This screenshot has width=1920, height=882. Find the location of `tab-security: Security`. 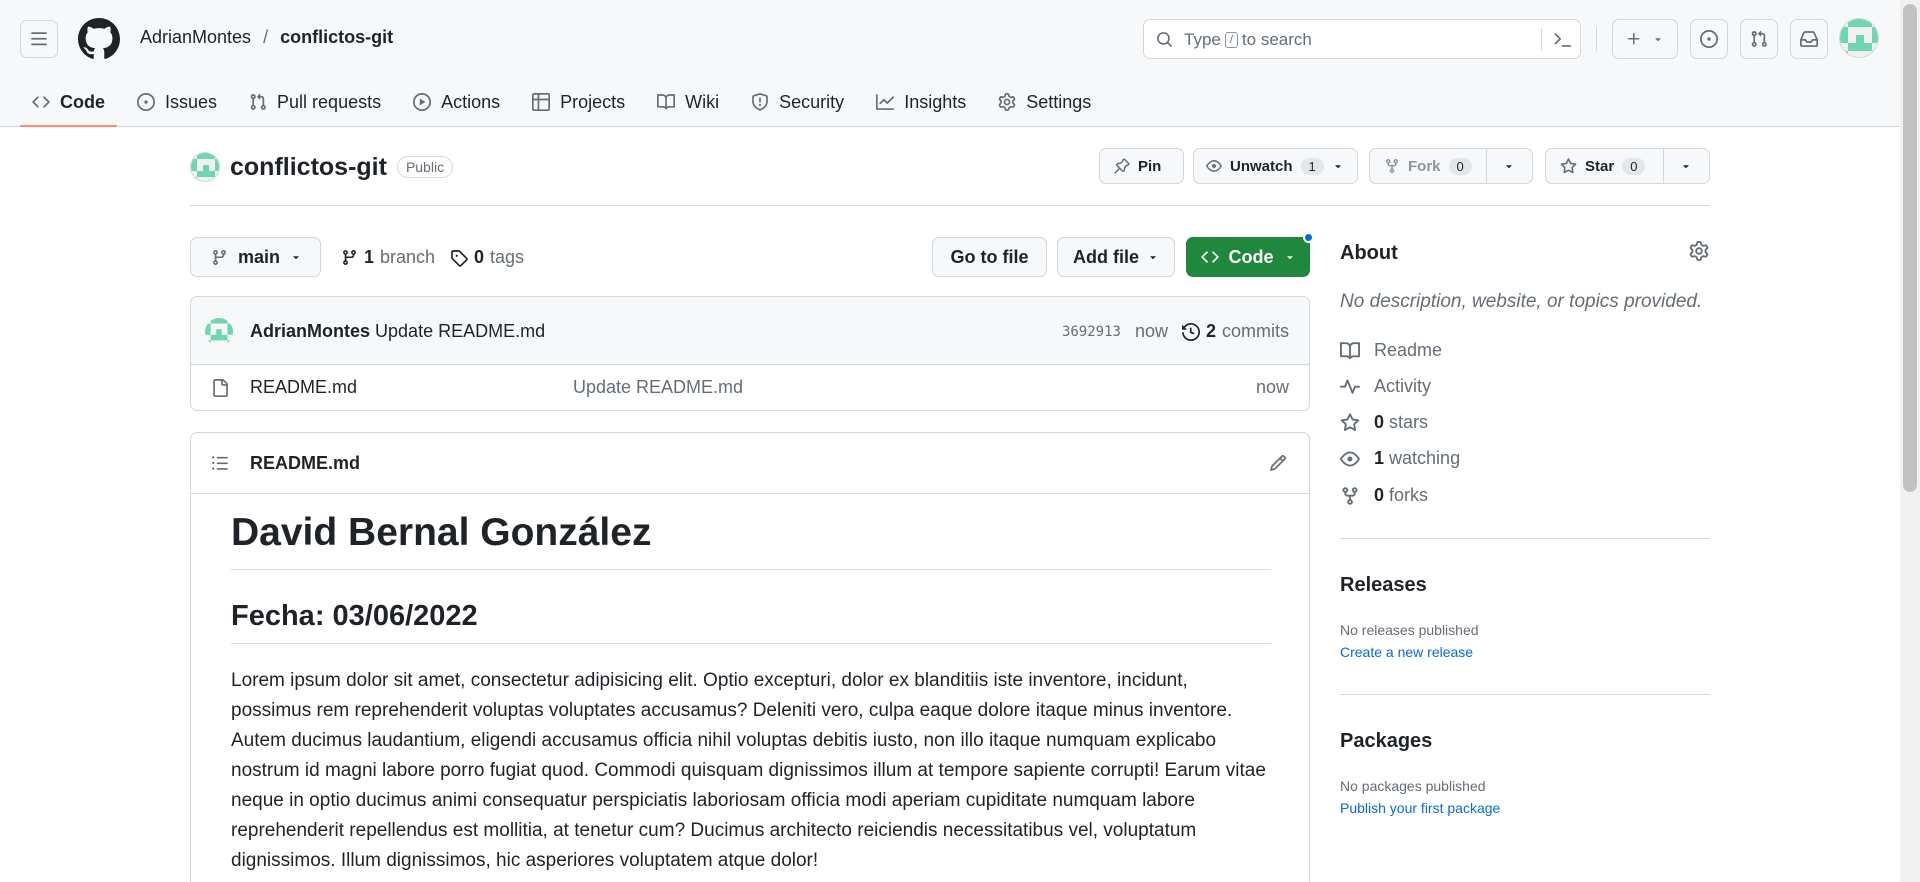

tab-security: Security is located at coordinates (797, 102).